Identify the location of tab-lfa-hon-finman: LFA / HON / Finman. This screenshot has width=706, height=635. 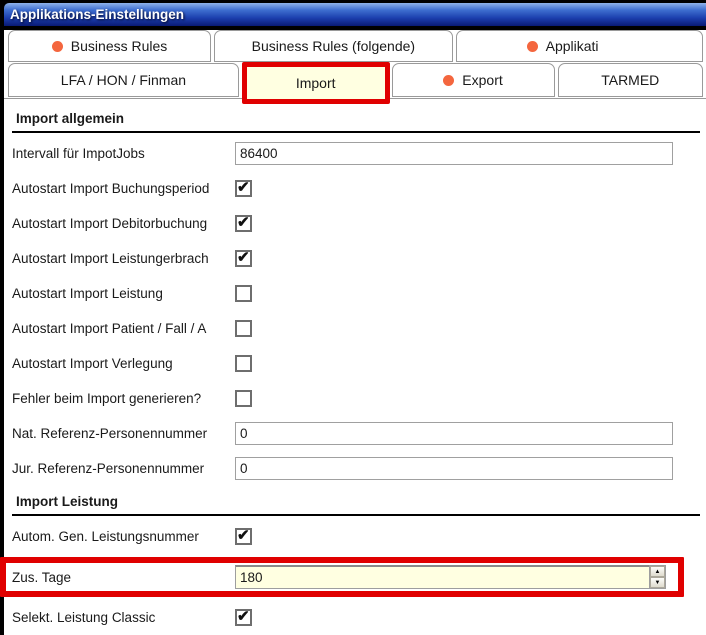
(123, 80).